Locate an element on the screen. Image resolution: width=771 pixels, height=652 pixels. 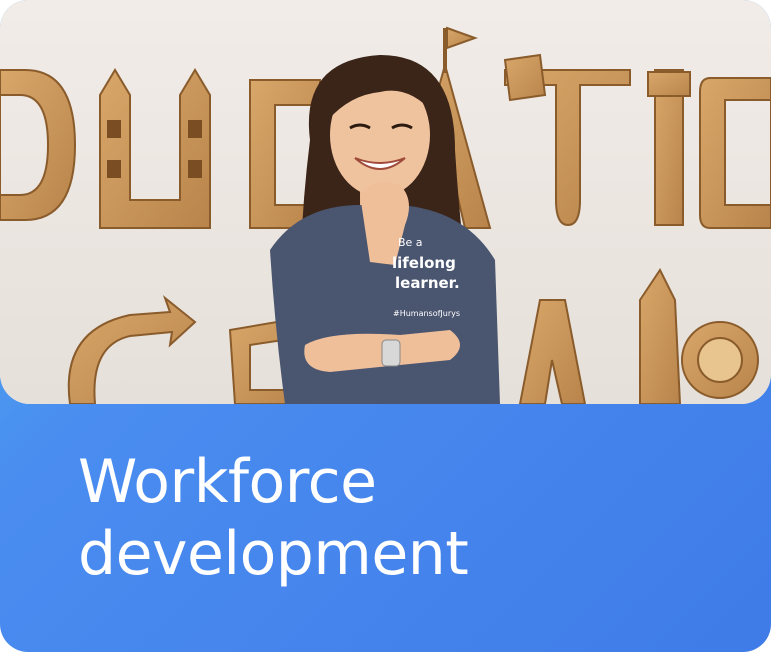
shirt-text-3: learner. is located at coordinates (427, 283).